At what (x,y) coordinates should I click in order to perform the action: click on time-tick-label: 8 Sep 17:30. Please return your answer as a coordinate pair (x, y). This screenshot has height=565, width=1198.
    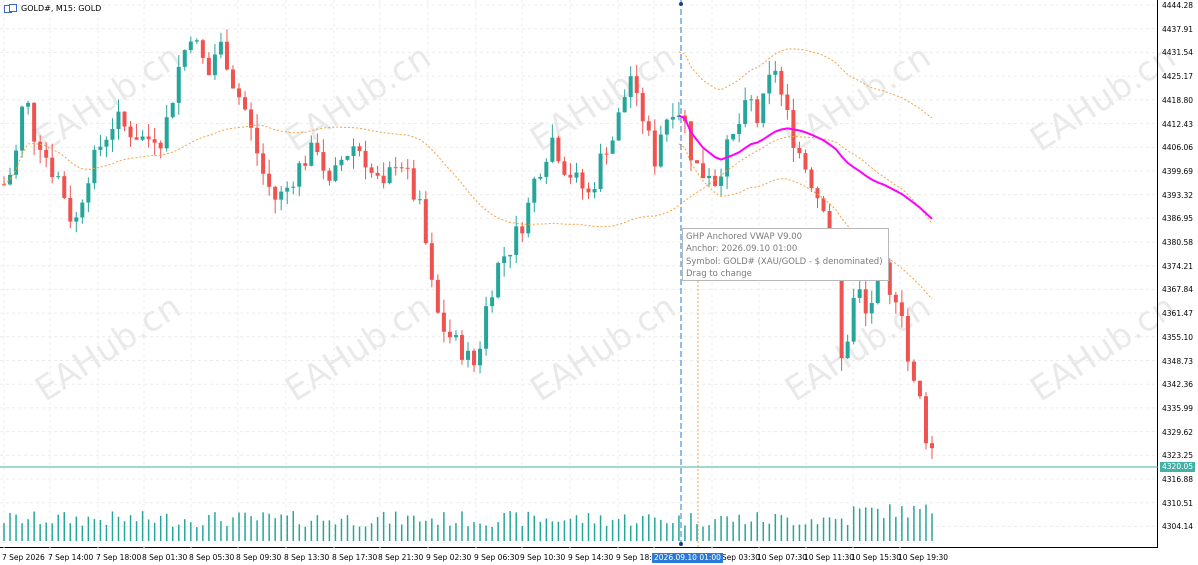
    Looking at the image, I should click on (355, 557).